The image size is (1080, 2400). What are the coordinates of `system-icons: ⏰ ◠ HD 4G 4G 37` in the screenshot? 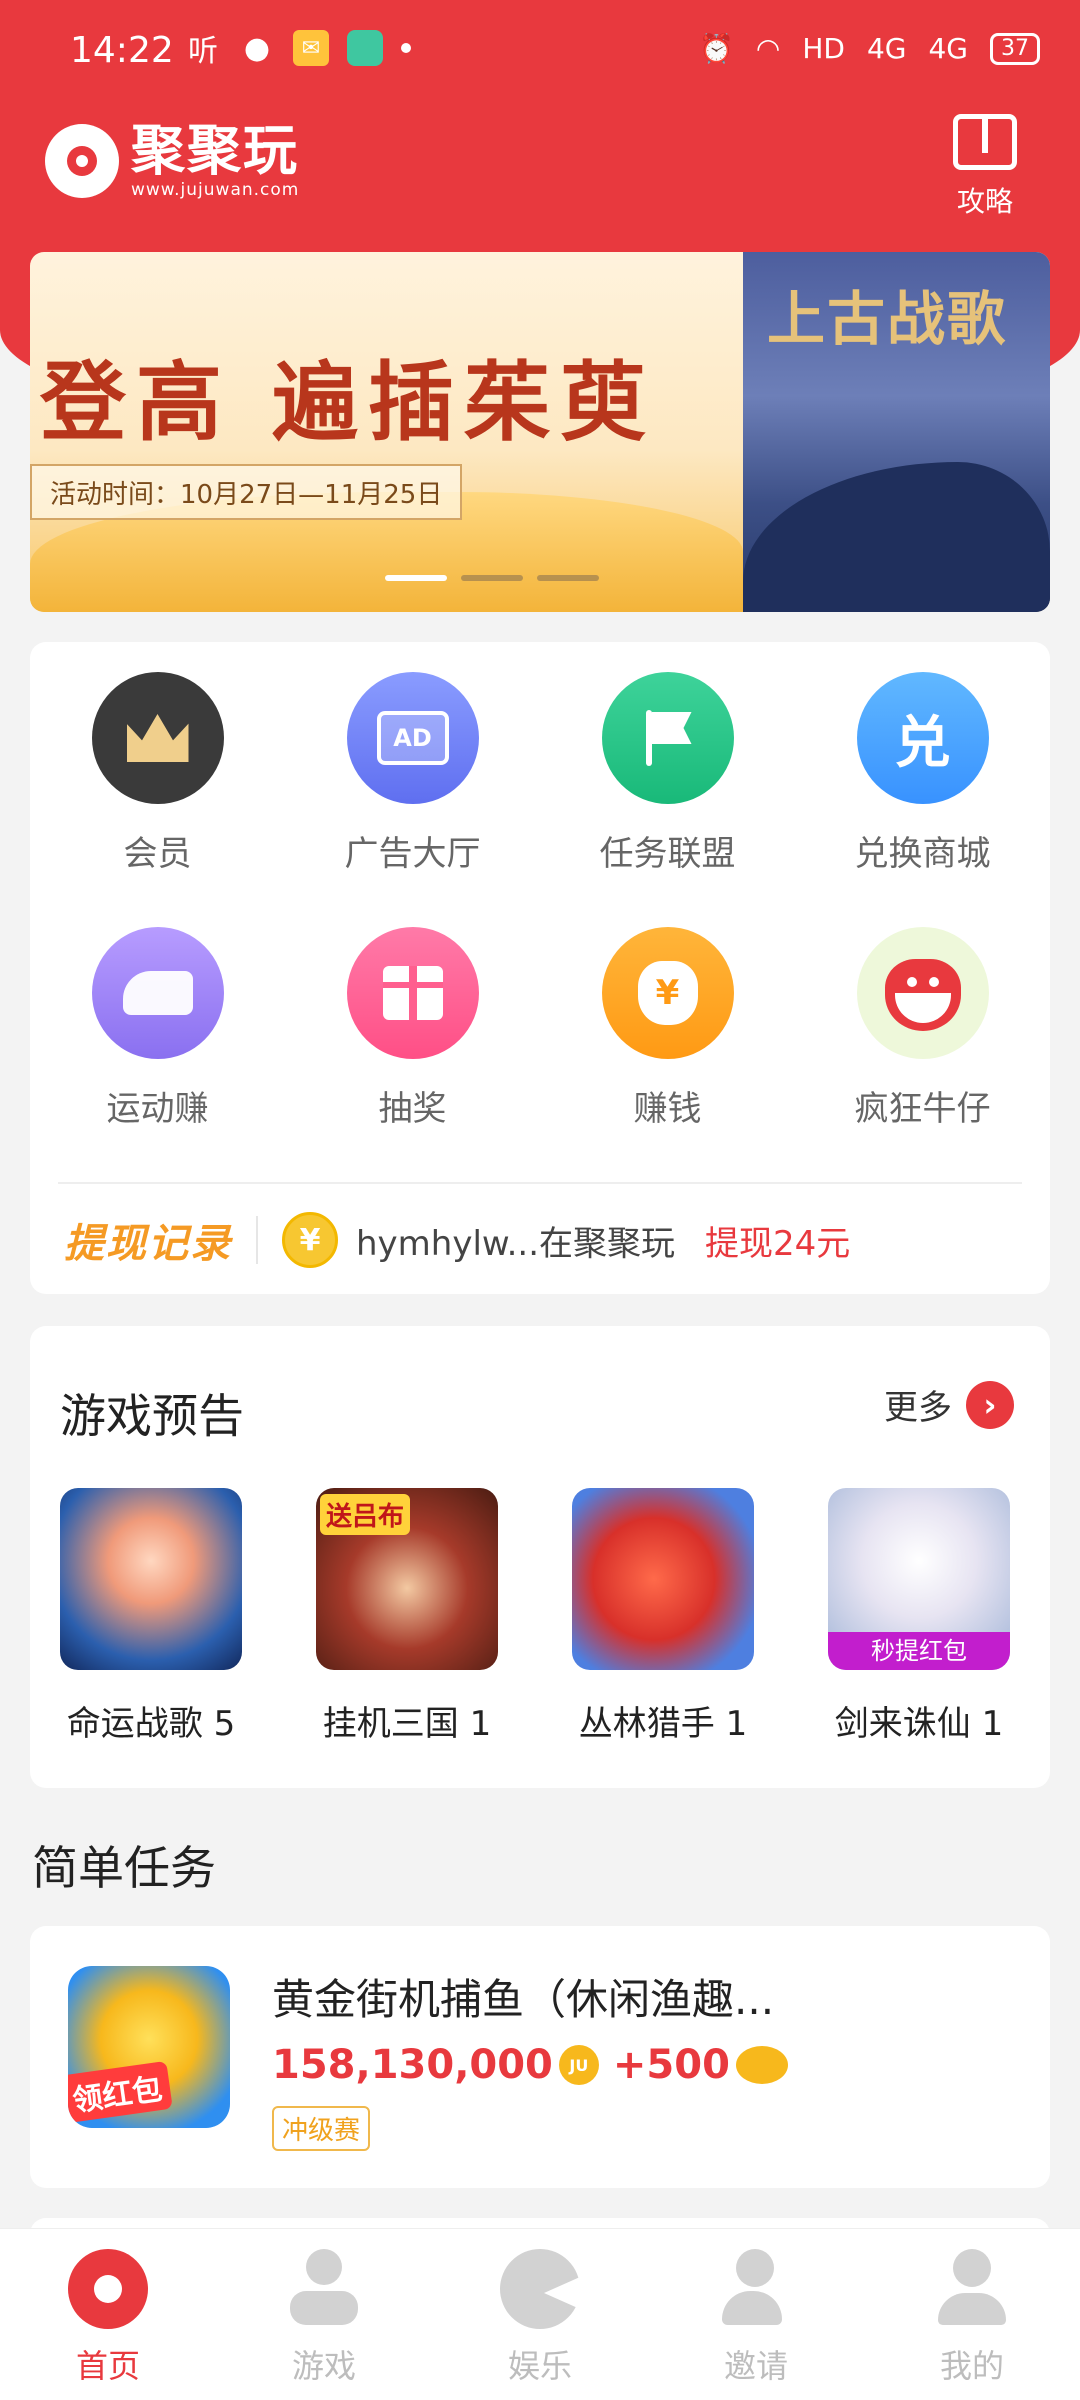 It's located at (869, 48).